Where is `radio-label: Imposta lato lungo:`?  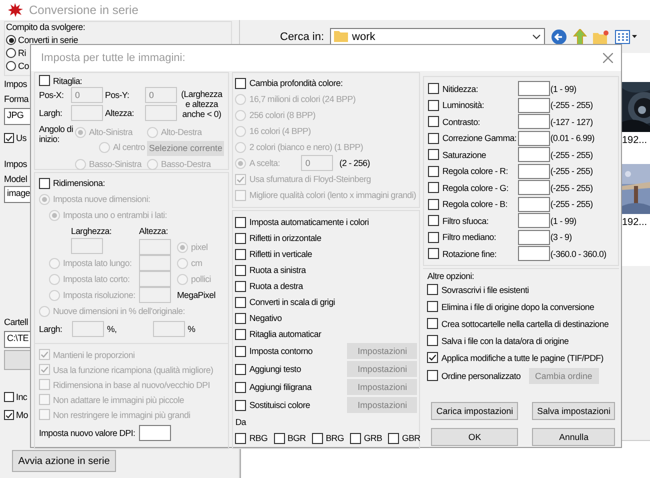 radio-label: Imposta lato lungo: is located at coordinates (97, 263).